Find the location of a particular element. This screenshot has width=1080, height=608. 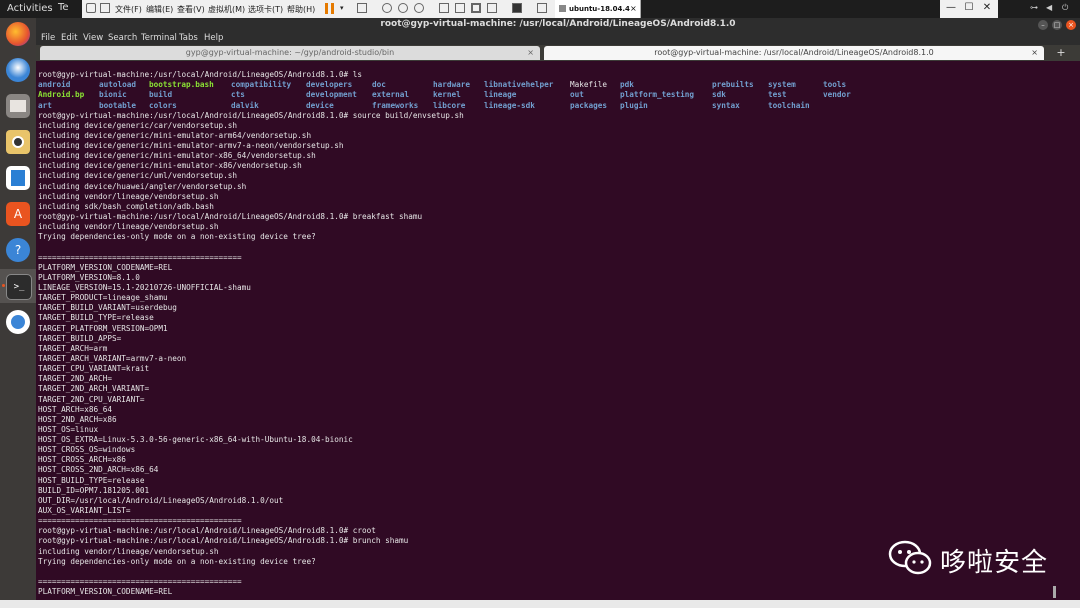

activities-button: Activities is located at coordinates (30, 8).